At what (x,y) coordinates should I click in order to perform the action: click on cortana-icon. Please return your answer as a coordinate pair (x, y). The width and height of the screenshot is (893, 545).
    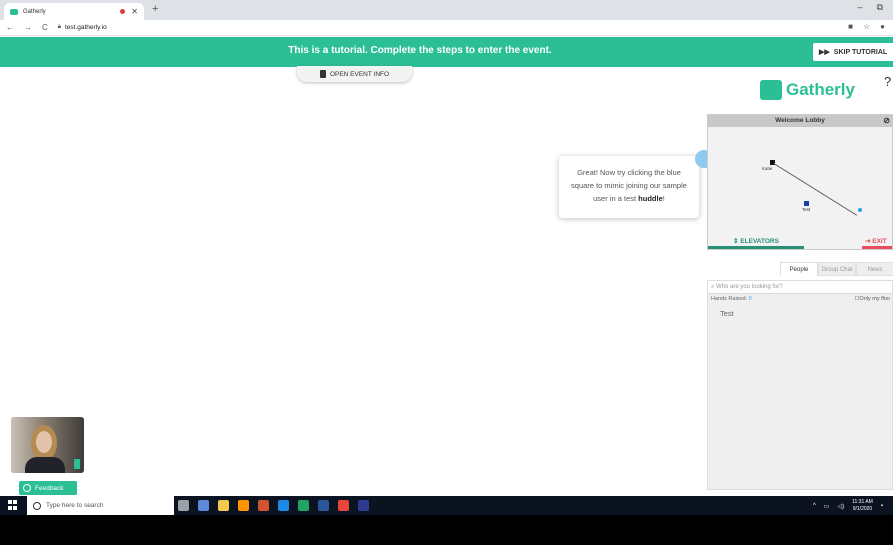
    Looking at the image, I should click on (37, 505).